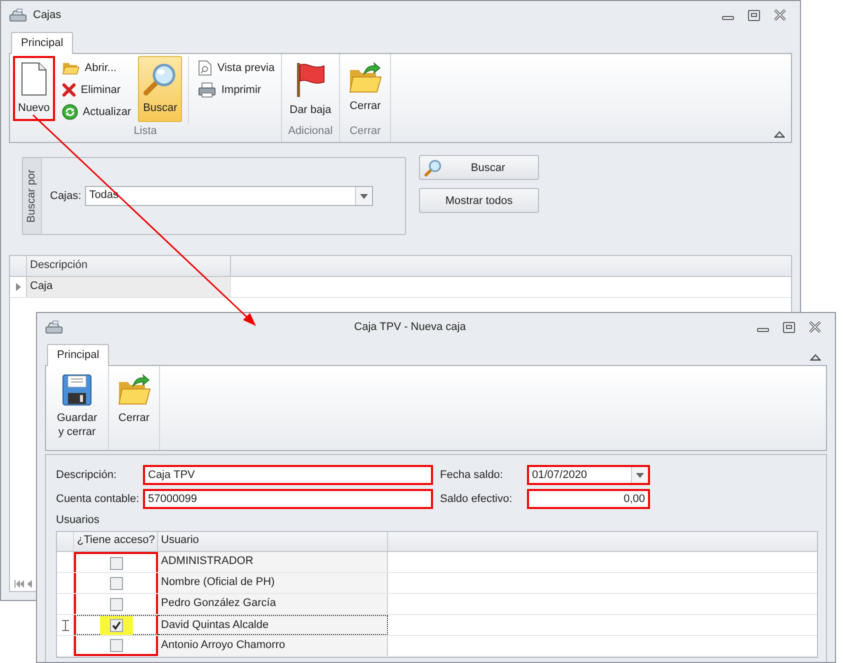  I want to click on table-cell: Nombre (Oficial de PH), so click(273, 583).